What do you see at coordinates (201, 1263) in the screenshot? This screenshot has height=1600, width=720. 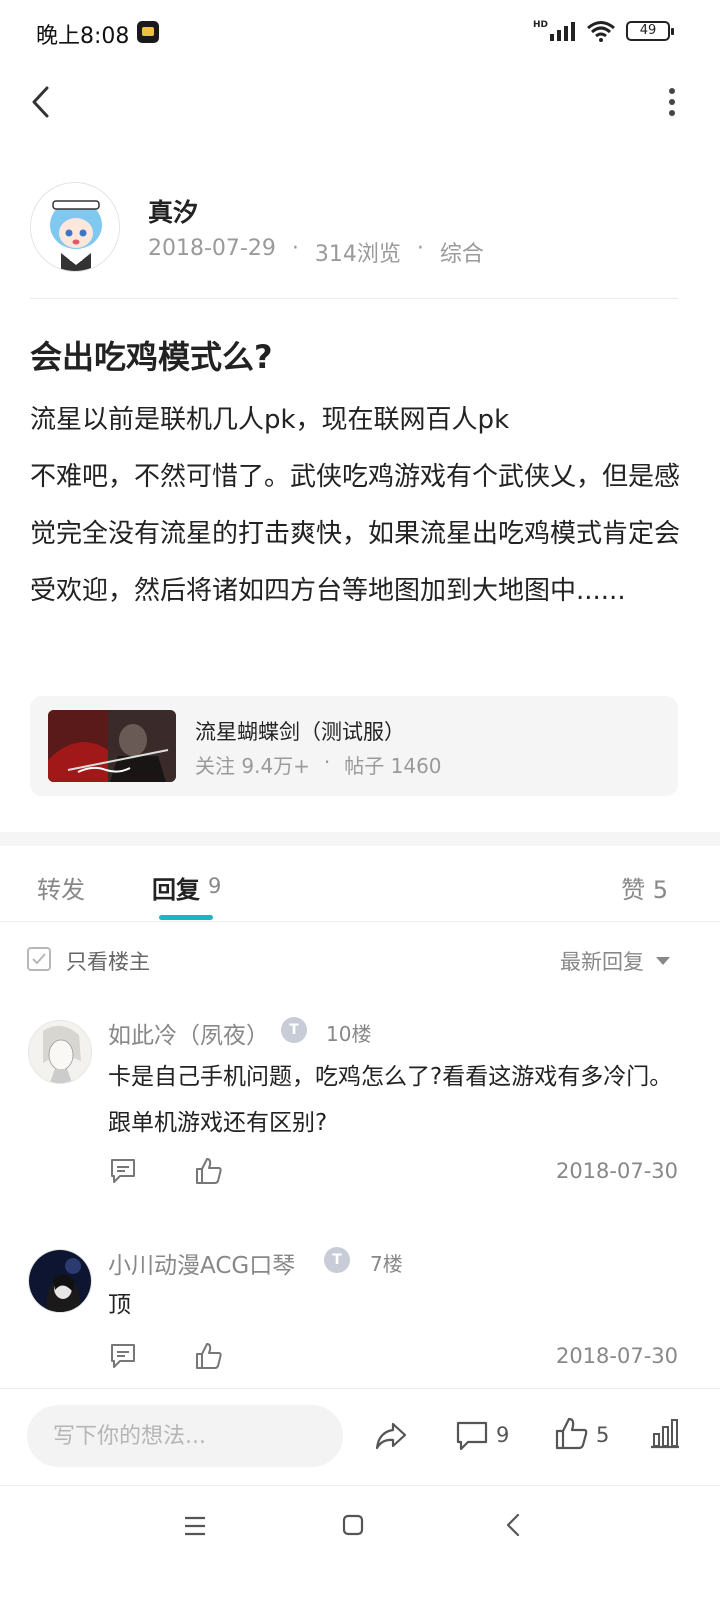 I see `reply-username: 小川动漫ACG口琴` at bounding box center [201, 1263].